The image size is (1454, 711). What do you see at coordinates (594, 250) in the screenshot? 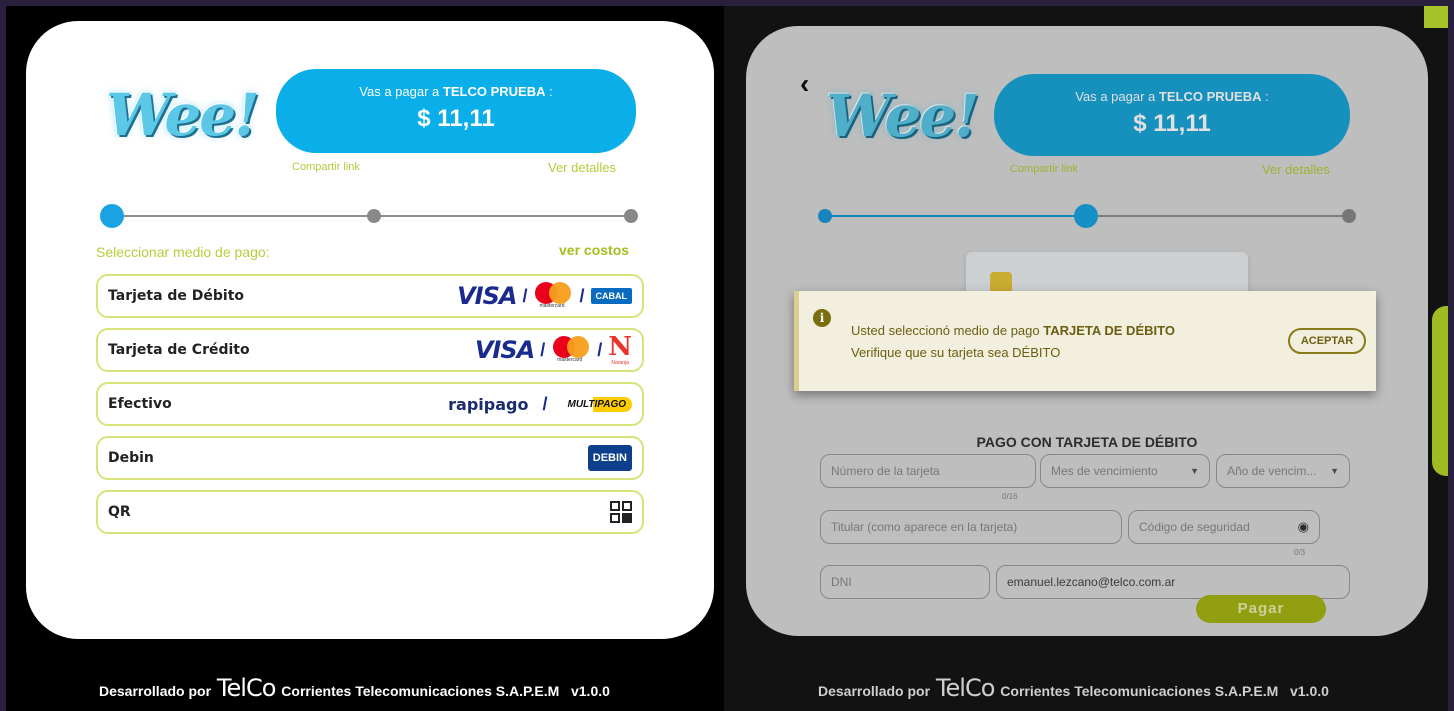
I see `costs-link: ver costos` at bounding box center [594, 250].